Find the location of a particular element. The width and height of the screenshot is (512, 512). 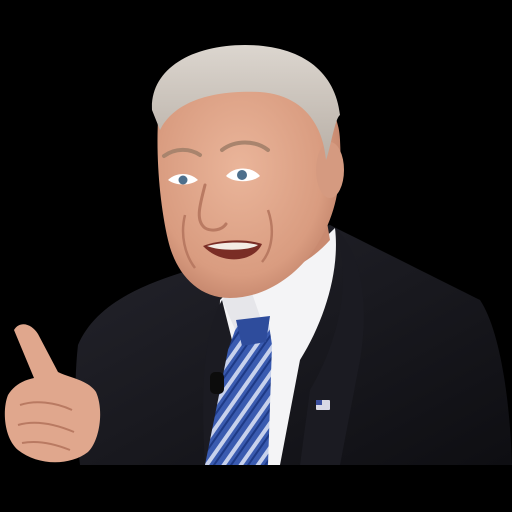

ear is located at coordinates (330, 170).